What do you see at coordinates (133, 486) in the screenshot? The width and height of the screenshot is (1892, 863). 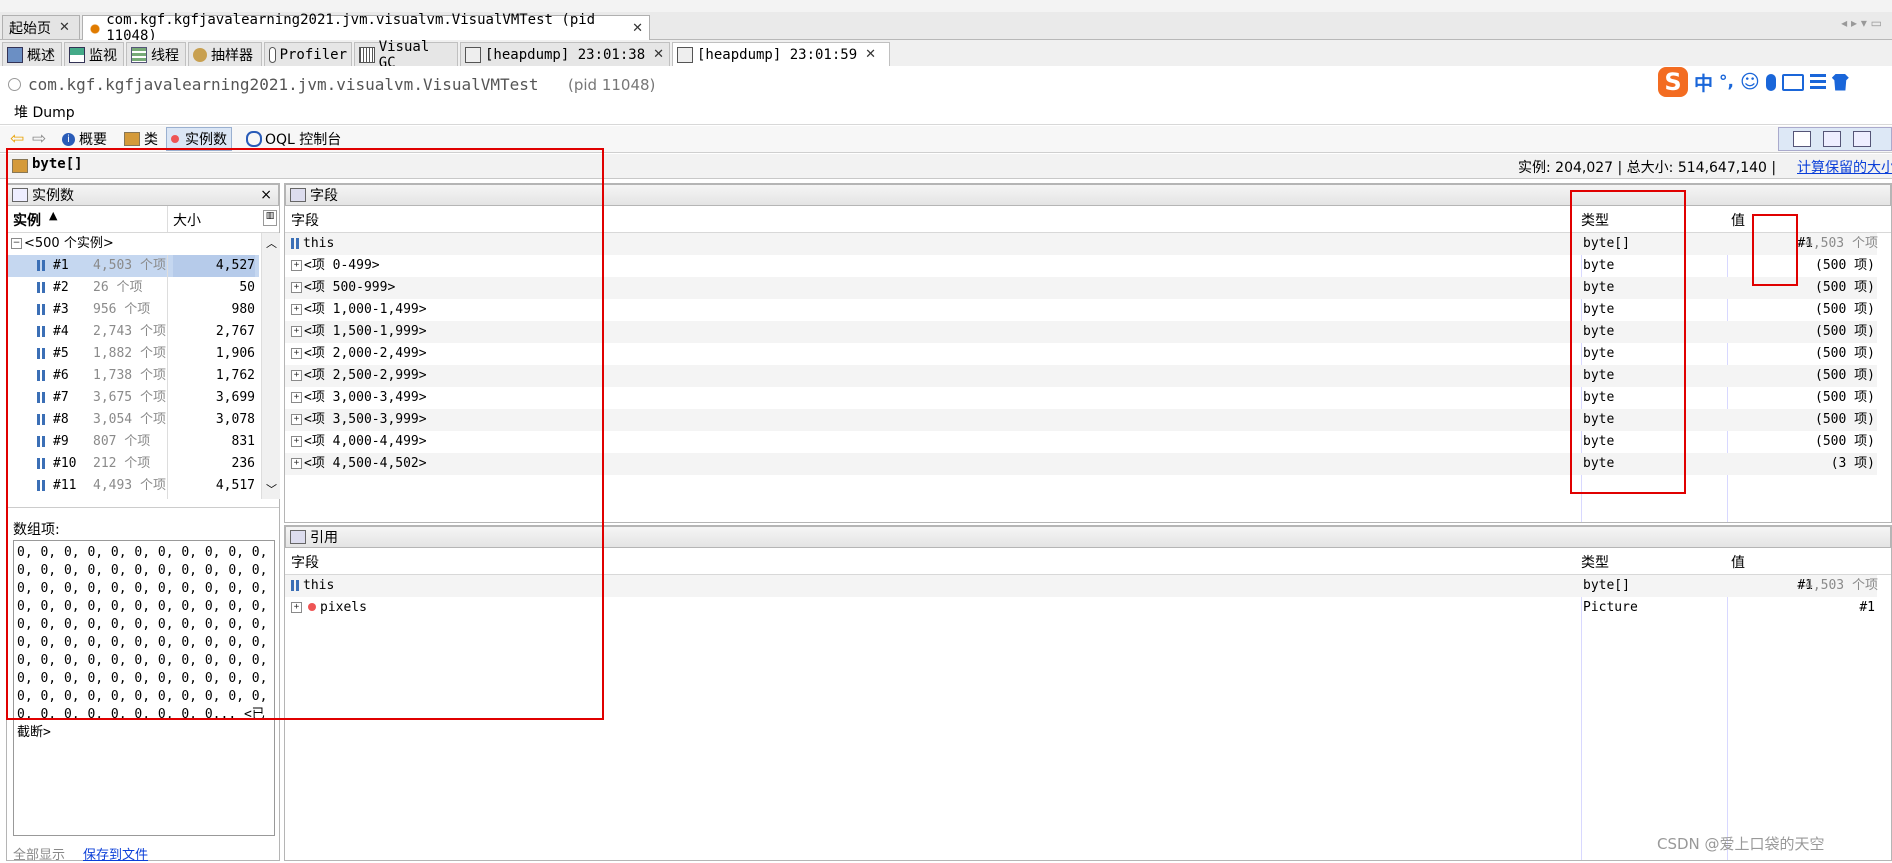 I see `instance-row: #11 4,493 个项 4,517` at bounding box center [133, 486].